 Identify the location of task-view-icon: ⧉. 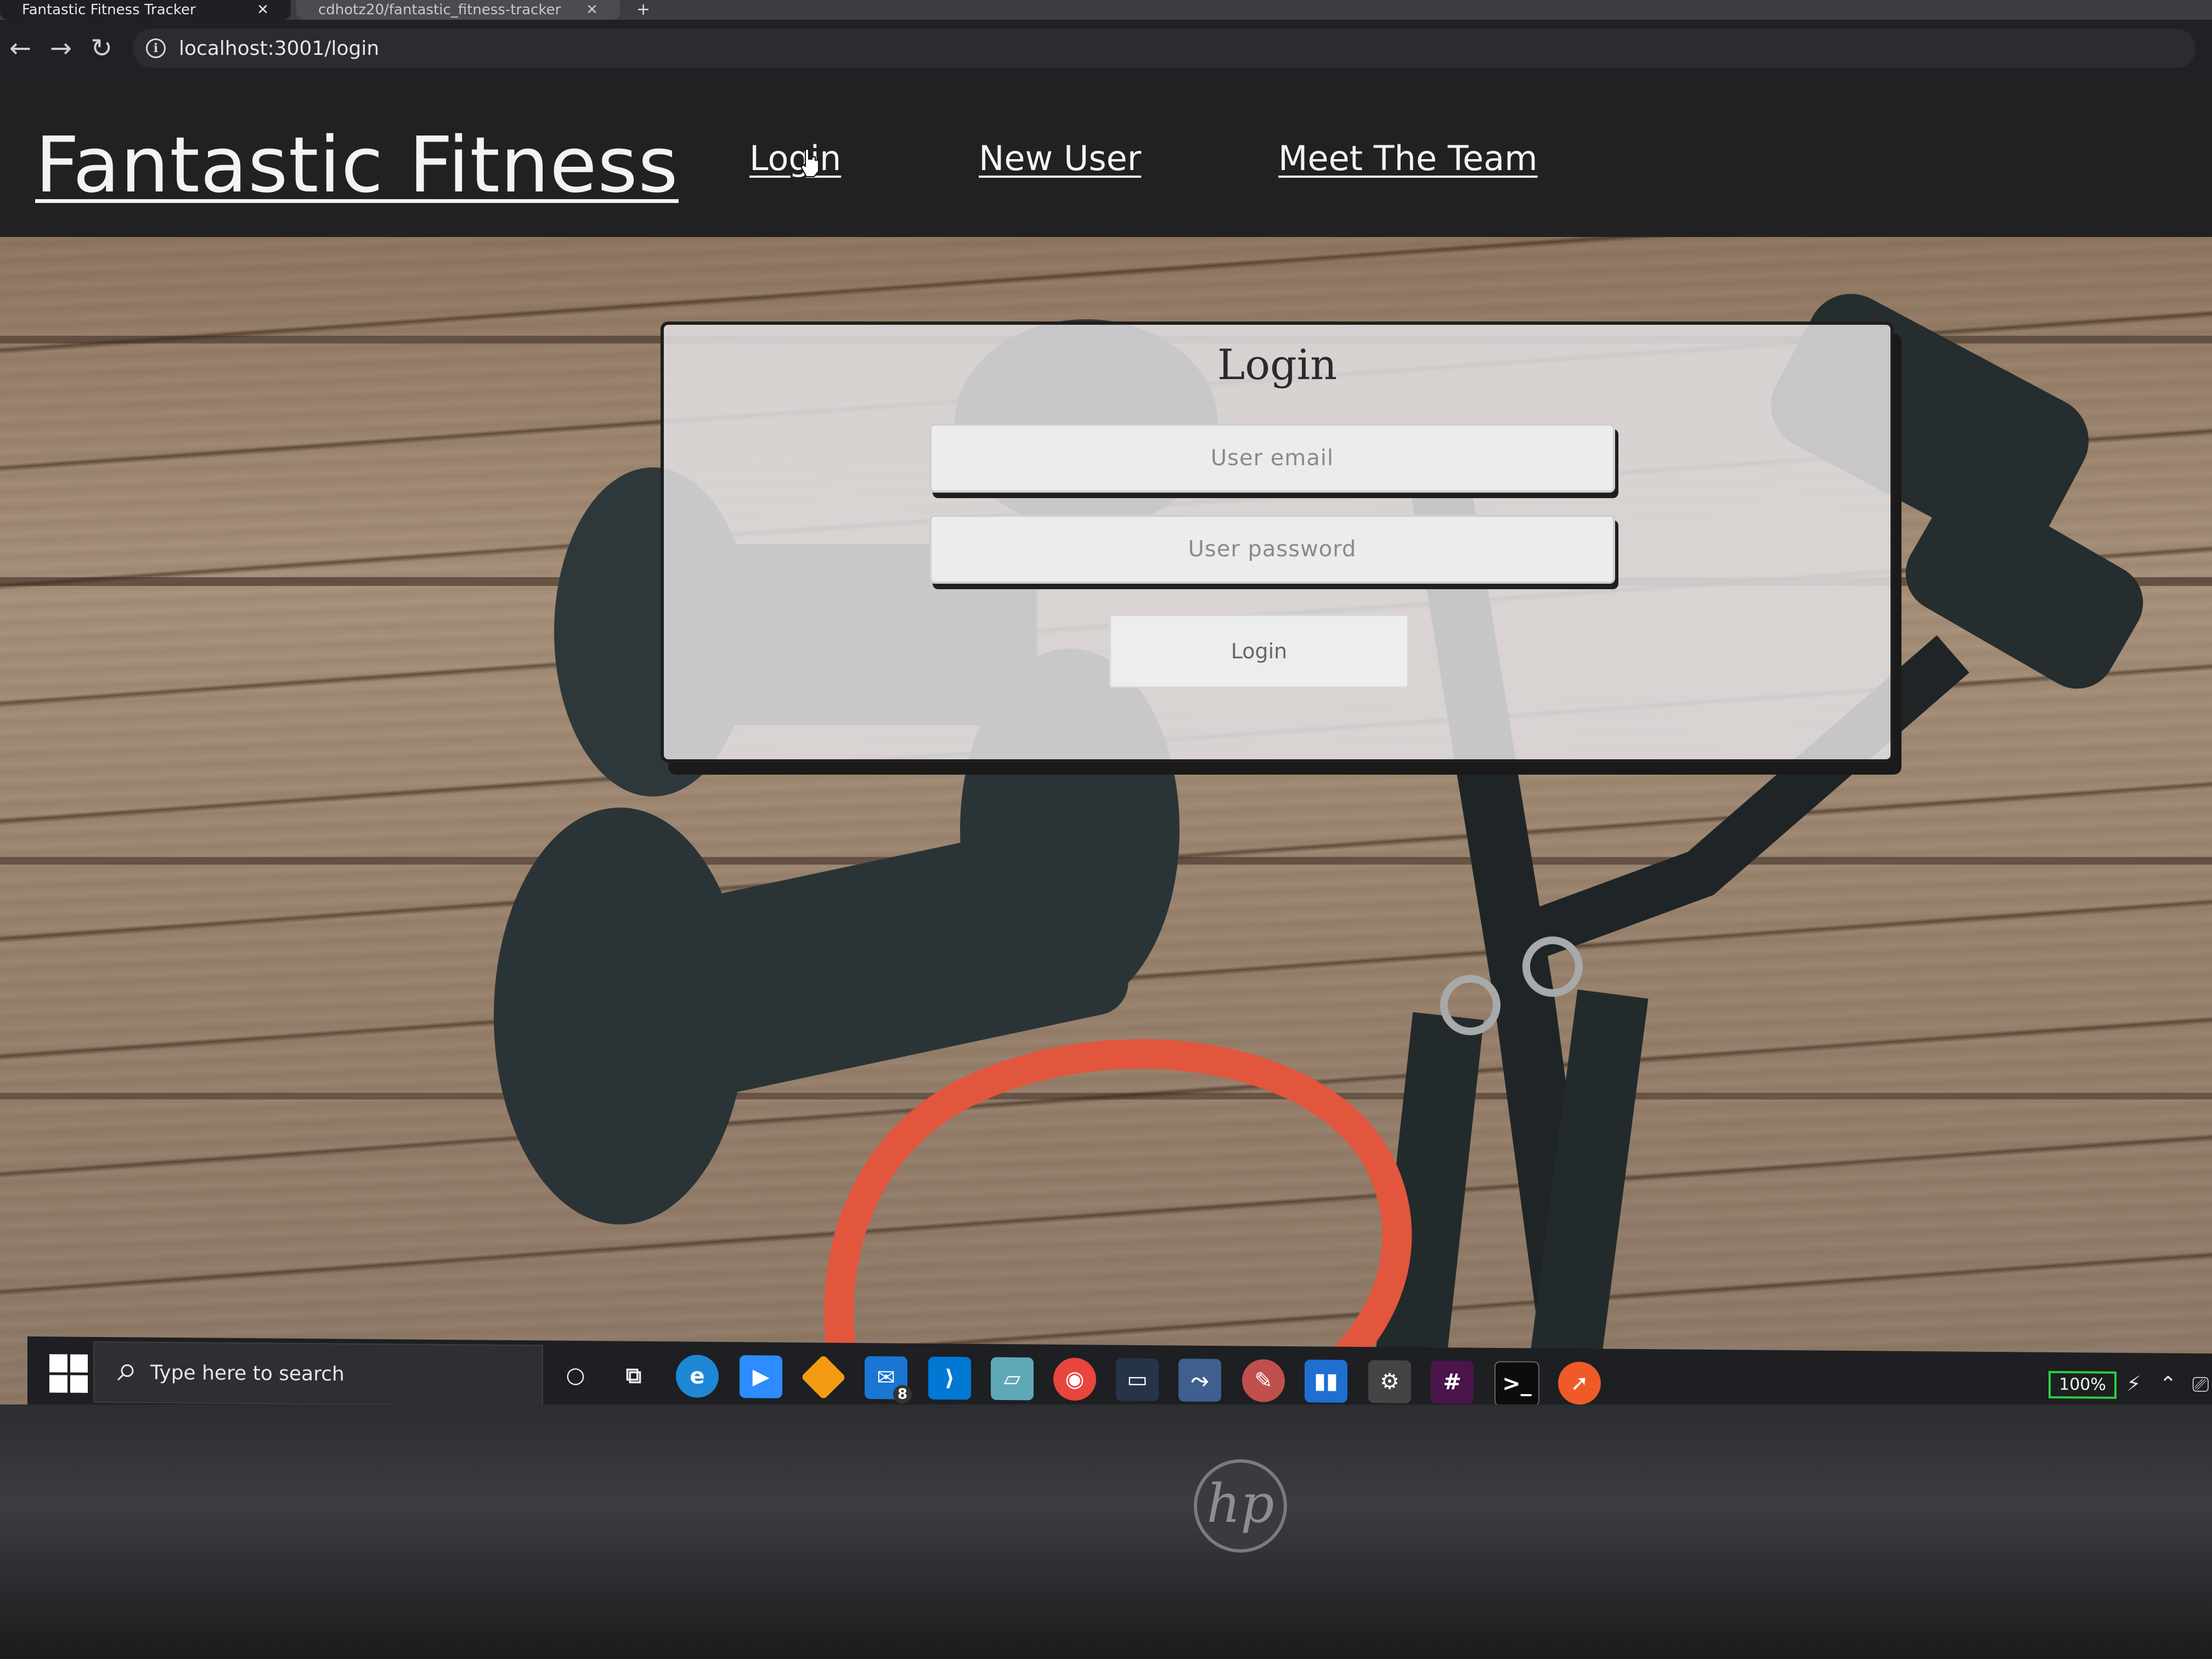
(634, 1376).